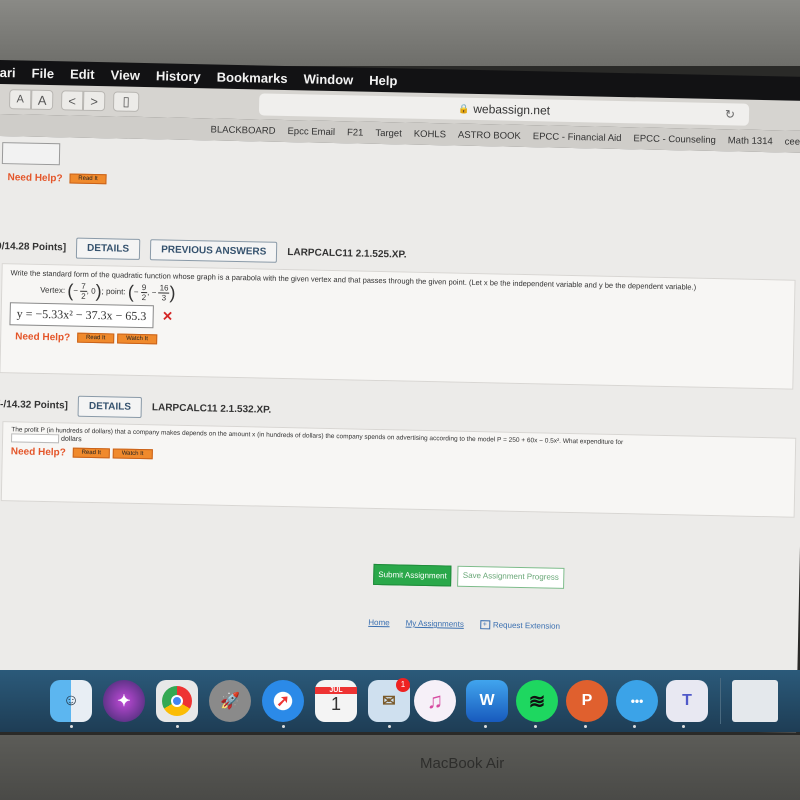 This screenshot has width=800, height=800. Describe the element at coordinates (125, 75) in the screenshot. I see `menu-view: View` at that location.